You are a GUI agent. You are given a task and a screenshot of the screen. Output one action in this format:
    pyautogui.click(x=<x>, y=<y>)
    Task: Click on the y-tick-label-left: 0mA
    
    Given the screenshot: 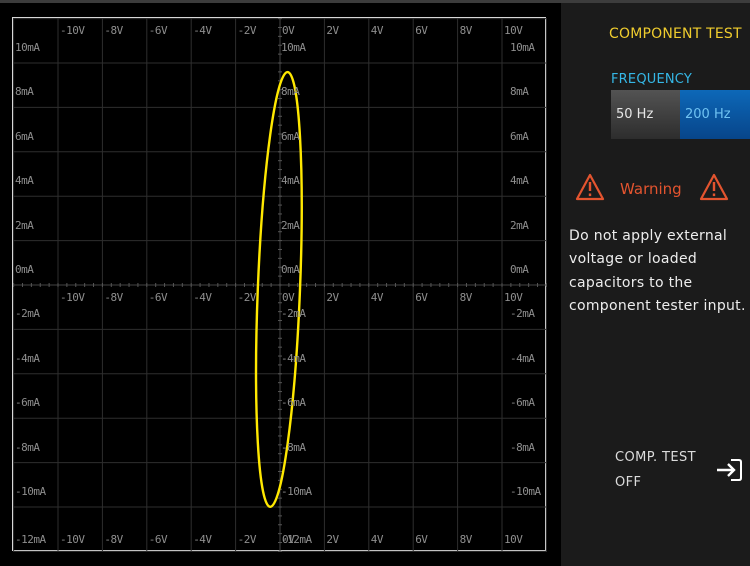 What is the action you would take?
    pyautogui.click(x=24, y=269)
    